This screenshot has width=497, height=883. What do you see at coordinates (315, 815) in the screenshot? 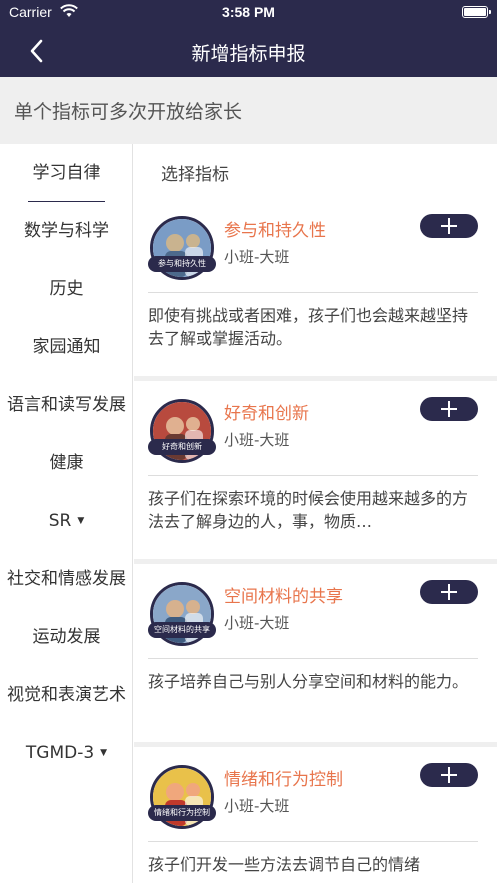
I see `indicator-card: 情绪和行为控制 情绪和行为控制 小班-大班孩子们开发一些方法去调节自己的情绪` at bounding box center [315, 815].